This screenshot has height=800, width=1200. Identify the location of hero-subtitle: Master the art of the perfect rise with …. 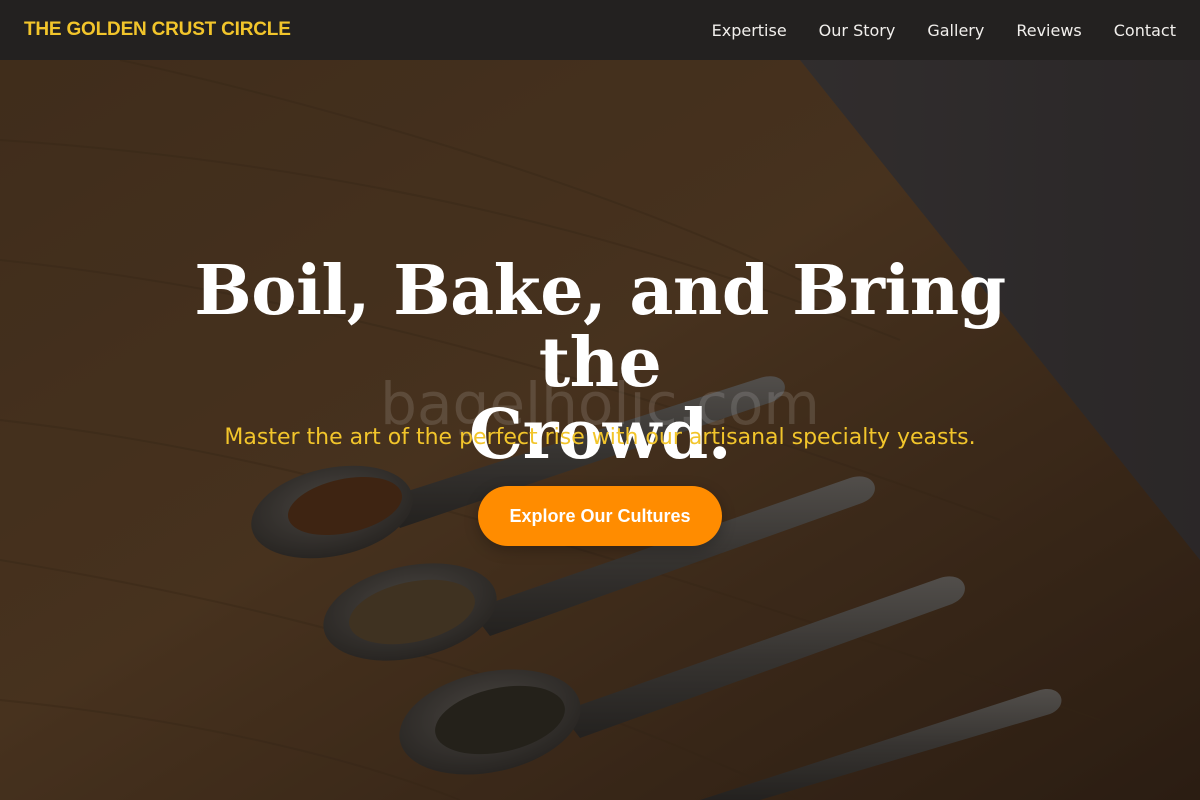
(600, 437).